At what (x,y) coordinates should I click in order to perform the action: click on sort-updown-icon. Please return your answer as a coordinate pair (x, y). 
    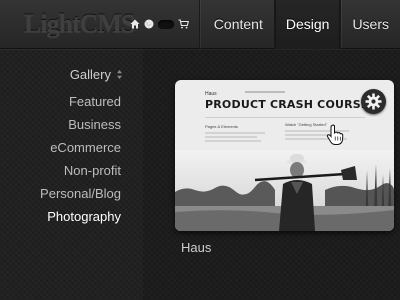
    Looking at the image, I should click on (119, 74).